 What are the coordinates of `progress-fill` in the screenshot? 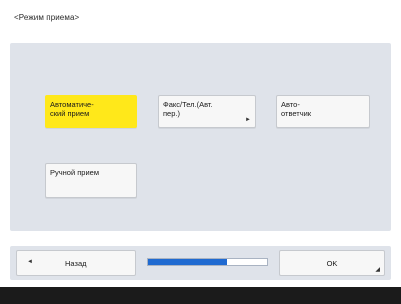 It's located at (187, 262).